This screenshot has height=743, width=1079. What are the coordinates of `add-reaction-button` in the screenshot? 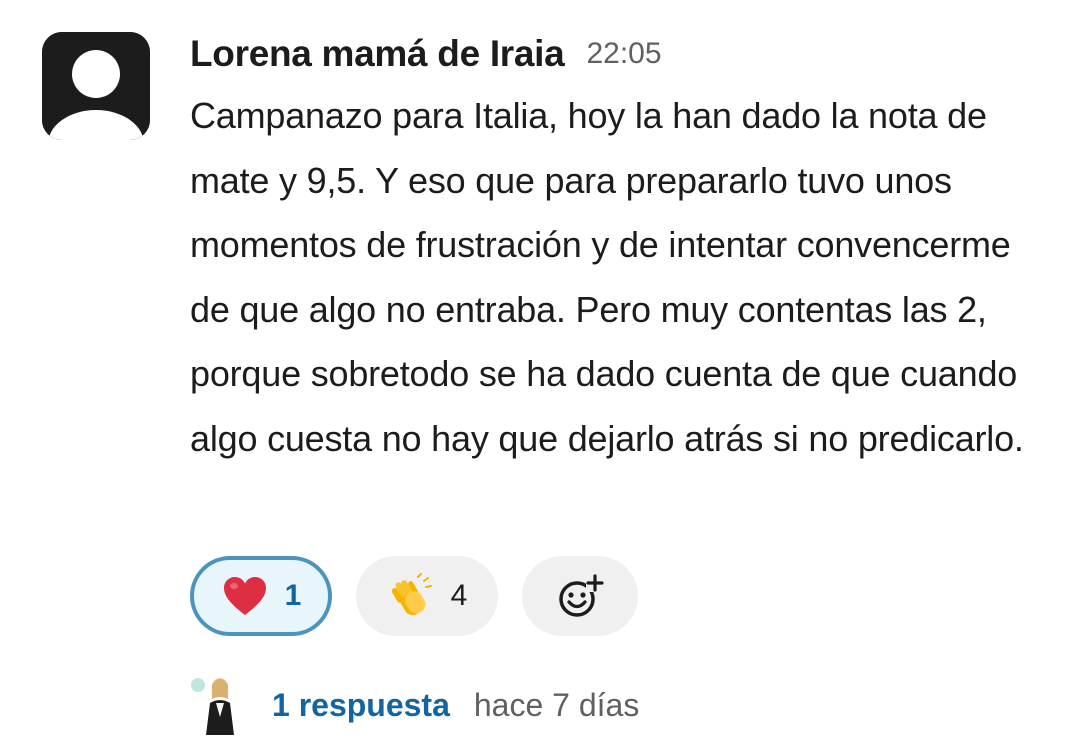 It's located at (580, 596).